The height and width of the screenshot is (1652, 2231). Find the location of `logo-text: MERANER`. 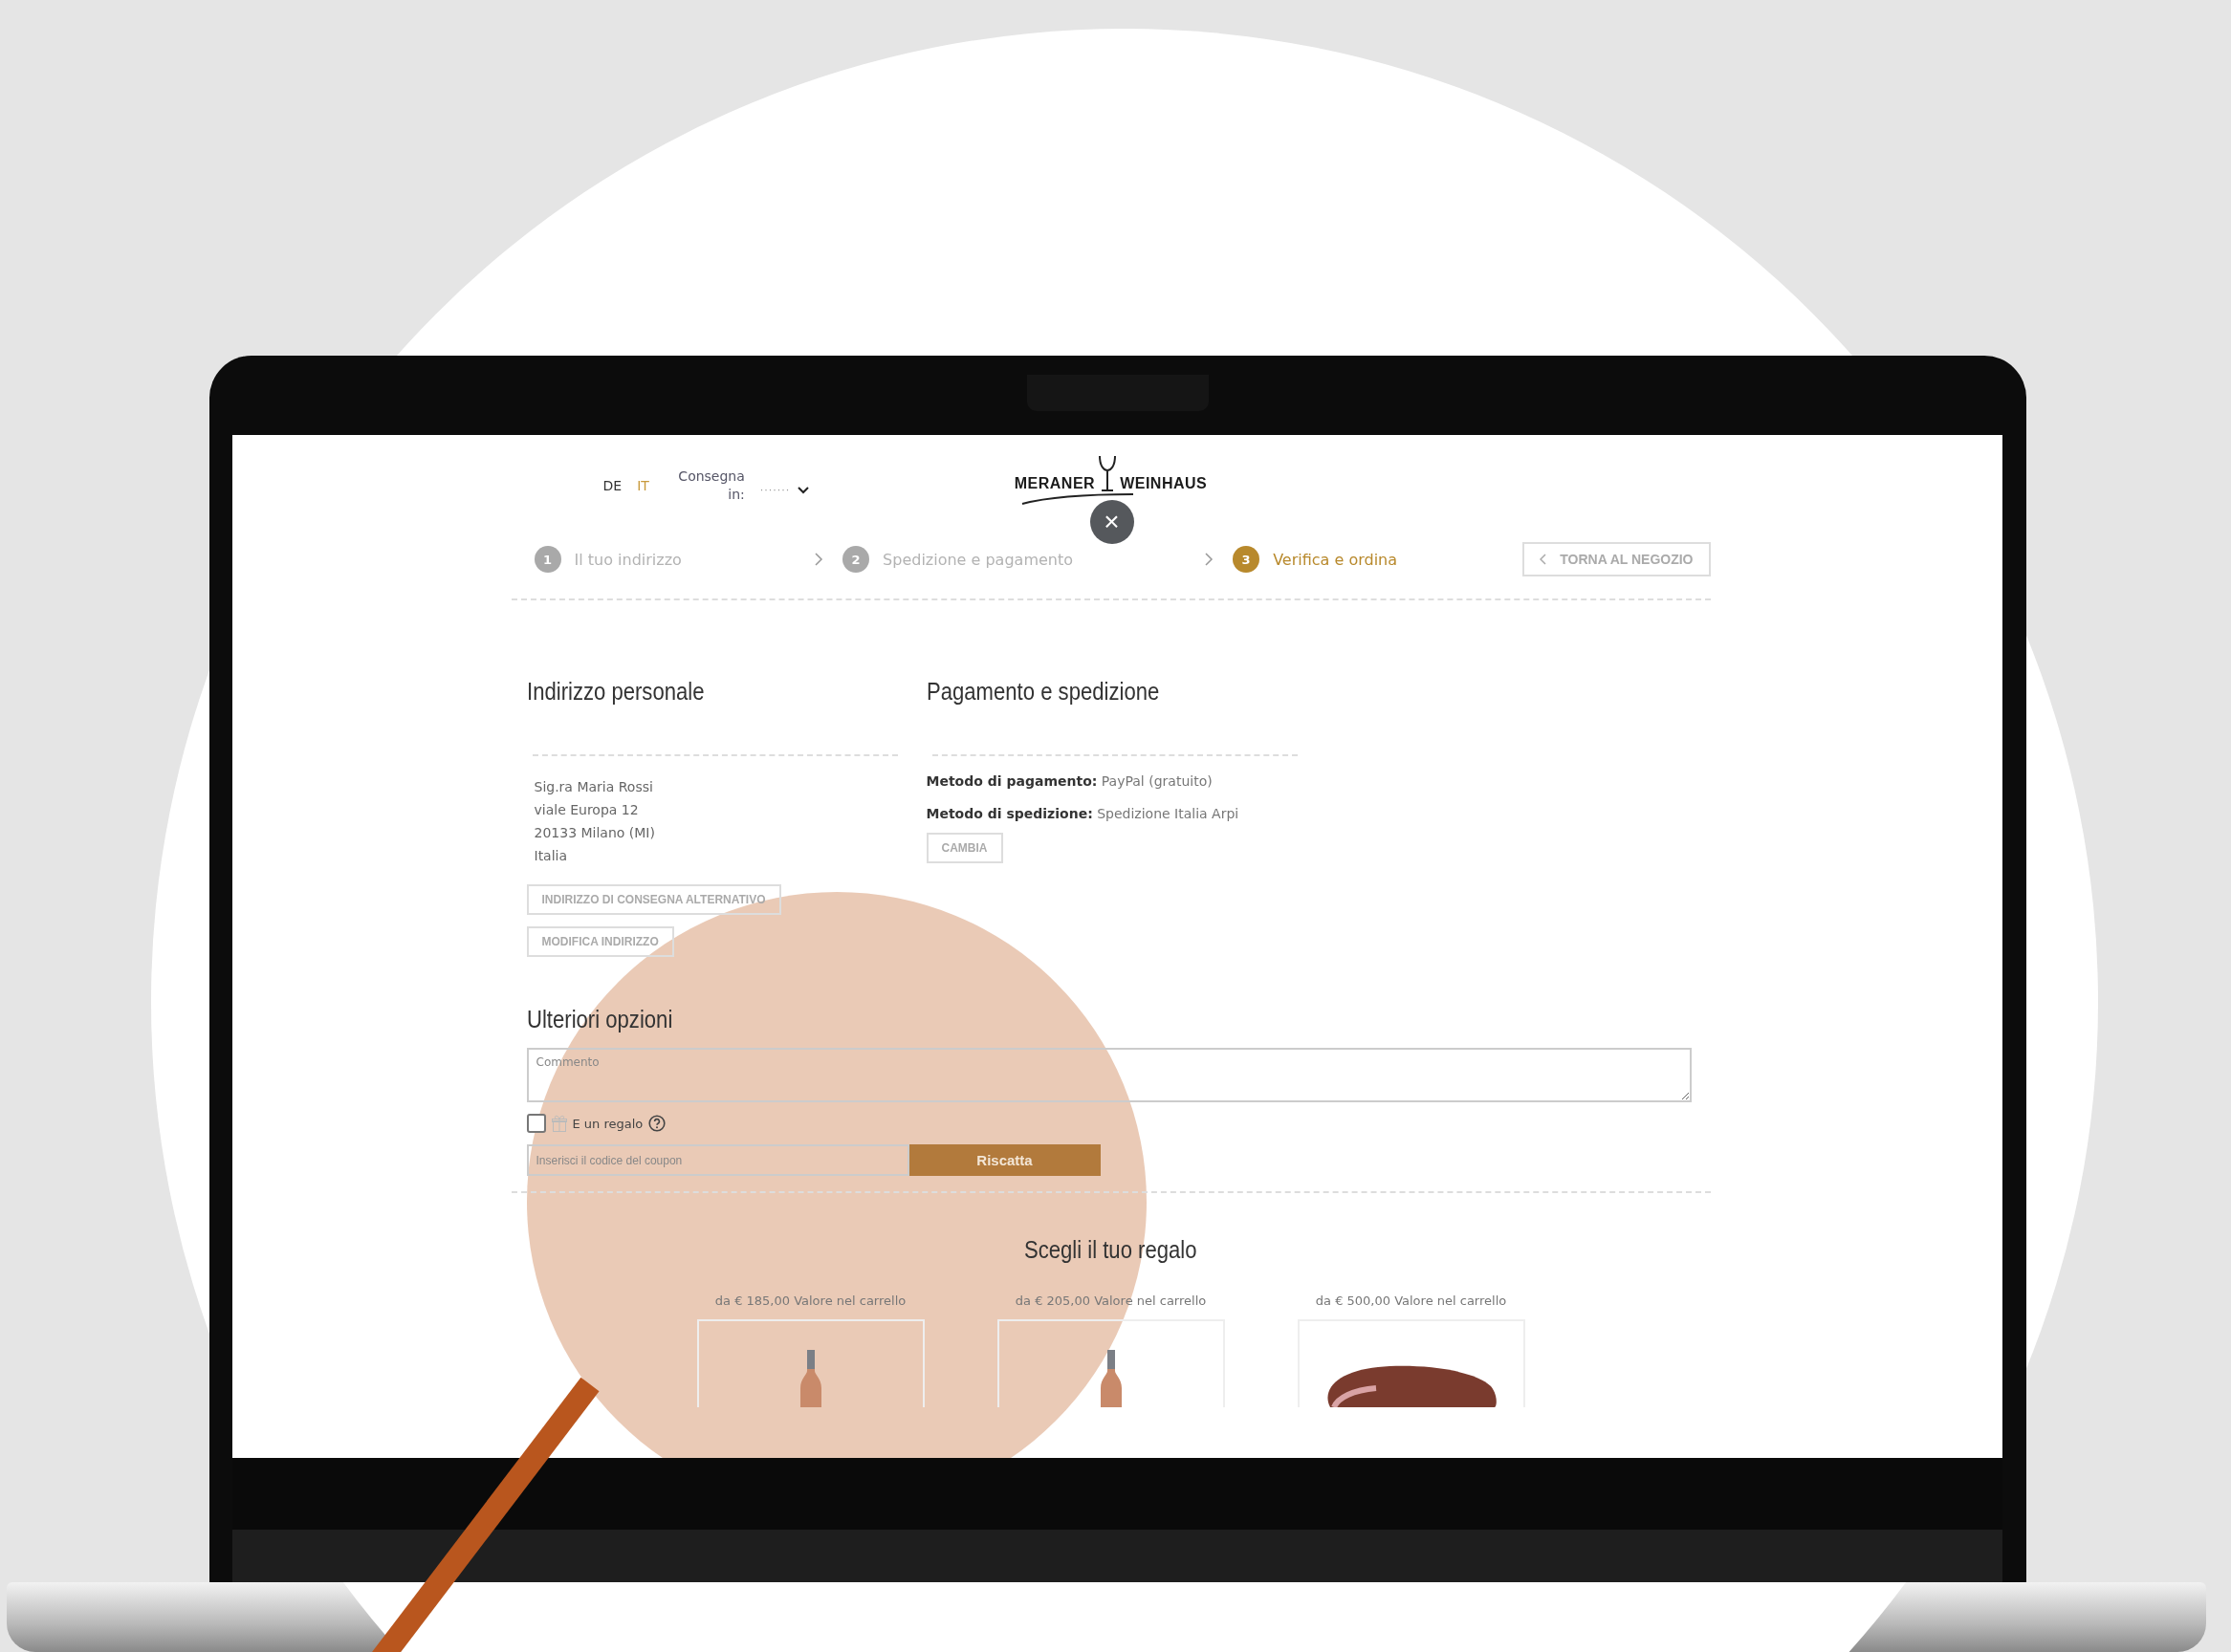

logo-text: MERANER is located at coordinates (1055, 483).